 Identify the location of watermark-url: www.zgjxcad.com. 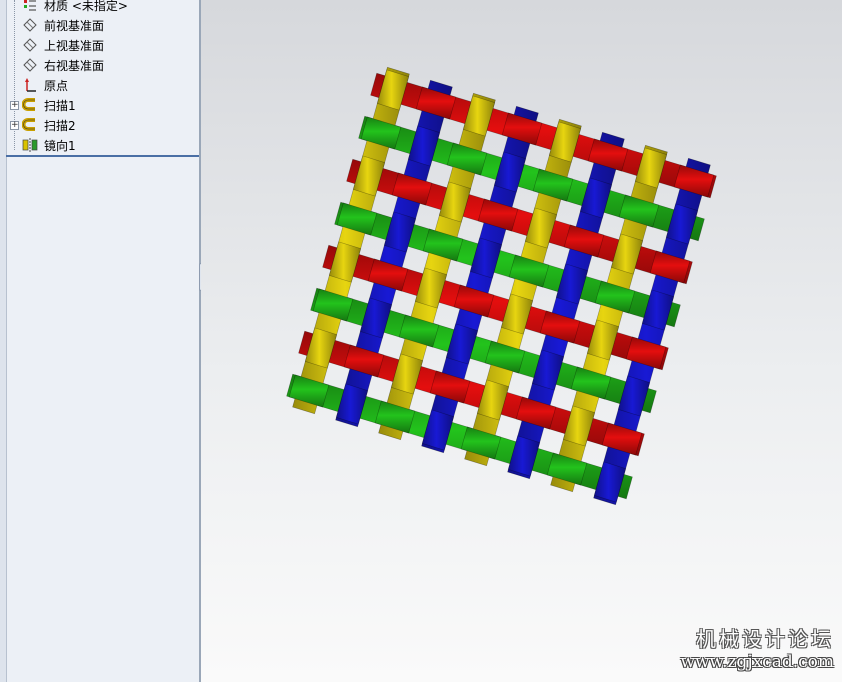
(757, 662).